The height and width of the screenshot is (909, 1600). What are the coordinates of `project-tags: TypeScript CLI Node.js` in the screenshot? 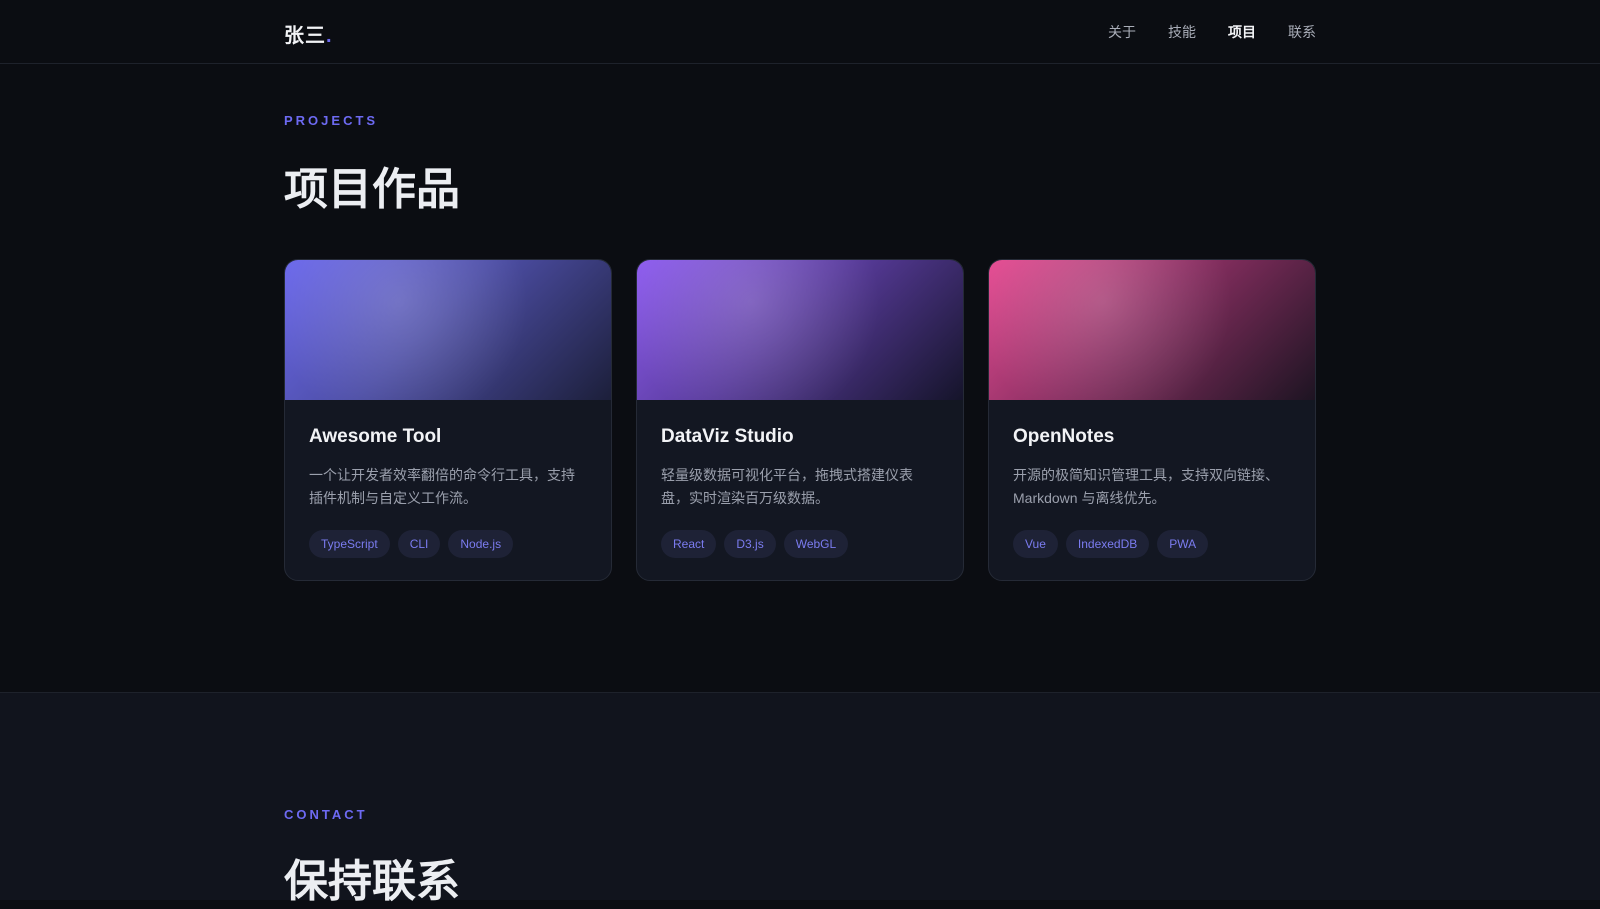 It's located at (448, 544).